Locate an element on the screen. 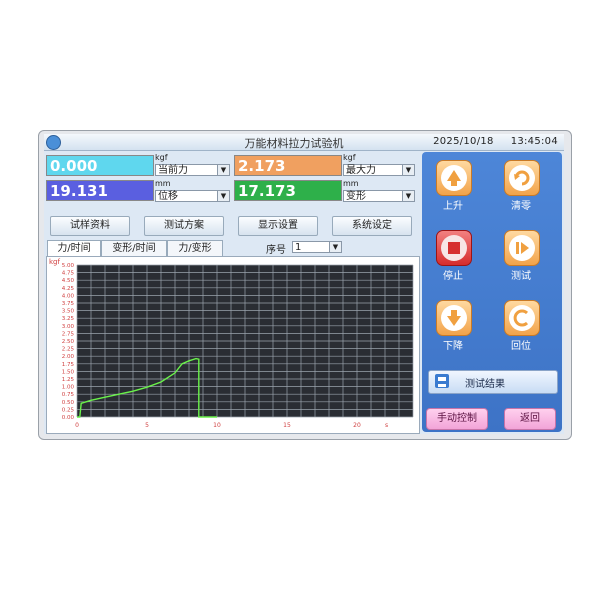 The image size is (600, 600). deformation-select-label: 变形 is located at coordinates (356, 196).